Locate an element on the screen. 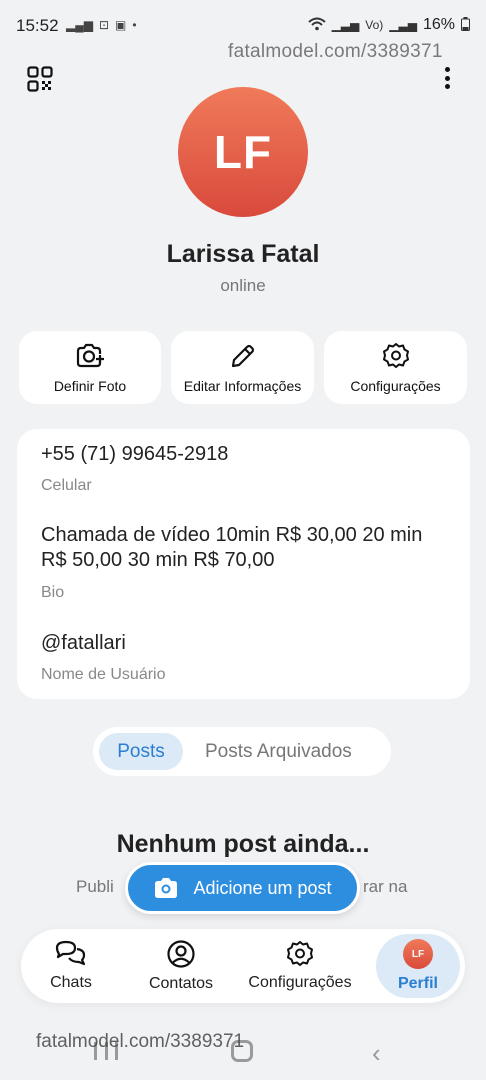 The image size is (486, 1080). add-post-button: Adicione um post is located at coordinates (242, 888).